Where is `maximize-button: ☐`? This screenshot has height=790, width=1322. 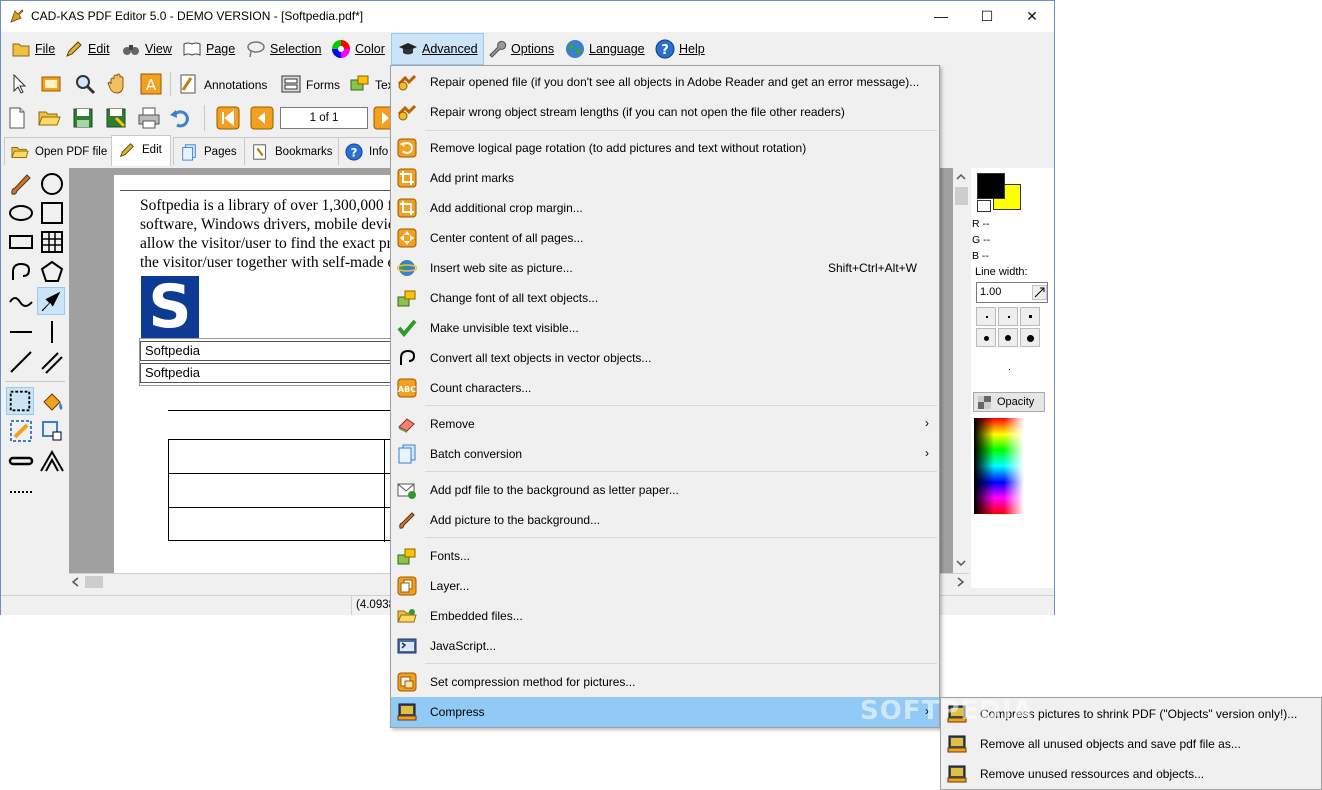 maximize-button: ☐ is located at coordinates (987, 16).